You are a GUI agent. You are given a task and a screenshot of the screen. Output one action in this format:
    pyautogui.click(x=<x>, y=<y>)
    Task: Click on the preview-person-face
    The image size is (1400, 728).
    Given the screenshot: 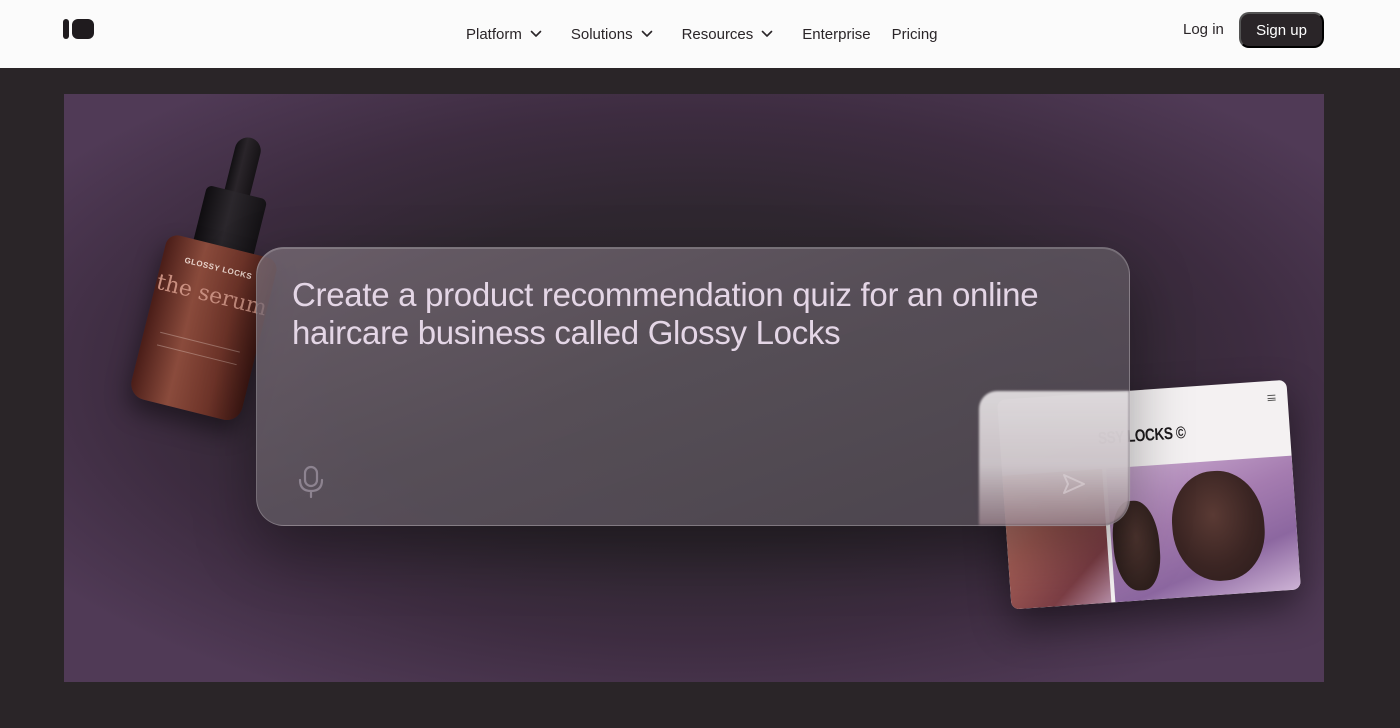 What is the action you would take?
    pyautogui.click(x=1218, y=525)
    